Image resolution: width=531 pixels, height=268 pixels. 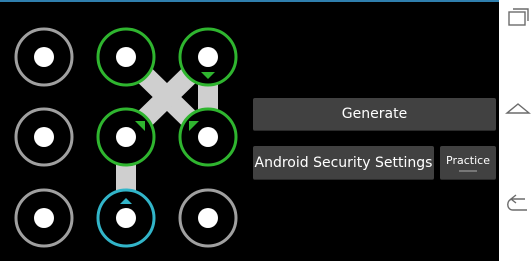 I want to click on android-security-settings-button: Android Security Settings, so click(x=343, y=163).